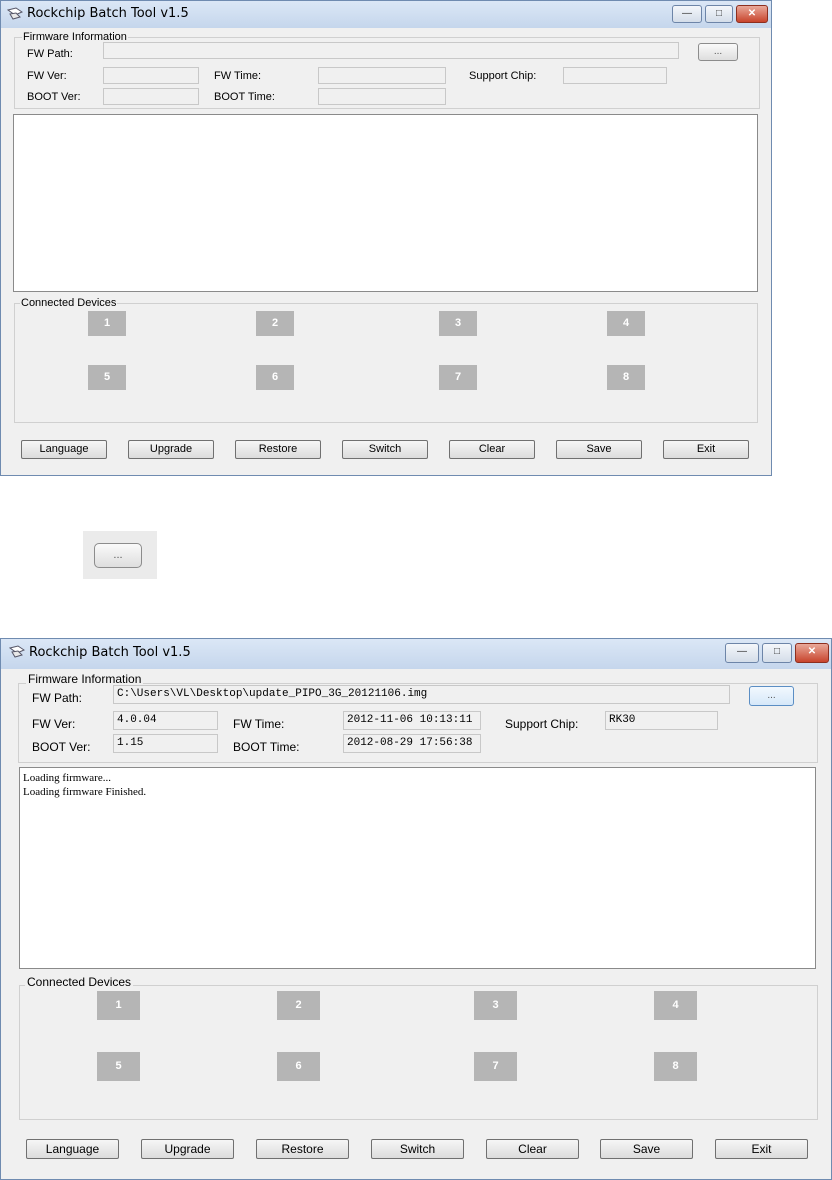  What do you see at coordinates (165, 743) in the screenshot?
I see `boot-ver-field: 1.15` at bounding box center [165, 743].